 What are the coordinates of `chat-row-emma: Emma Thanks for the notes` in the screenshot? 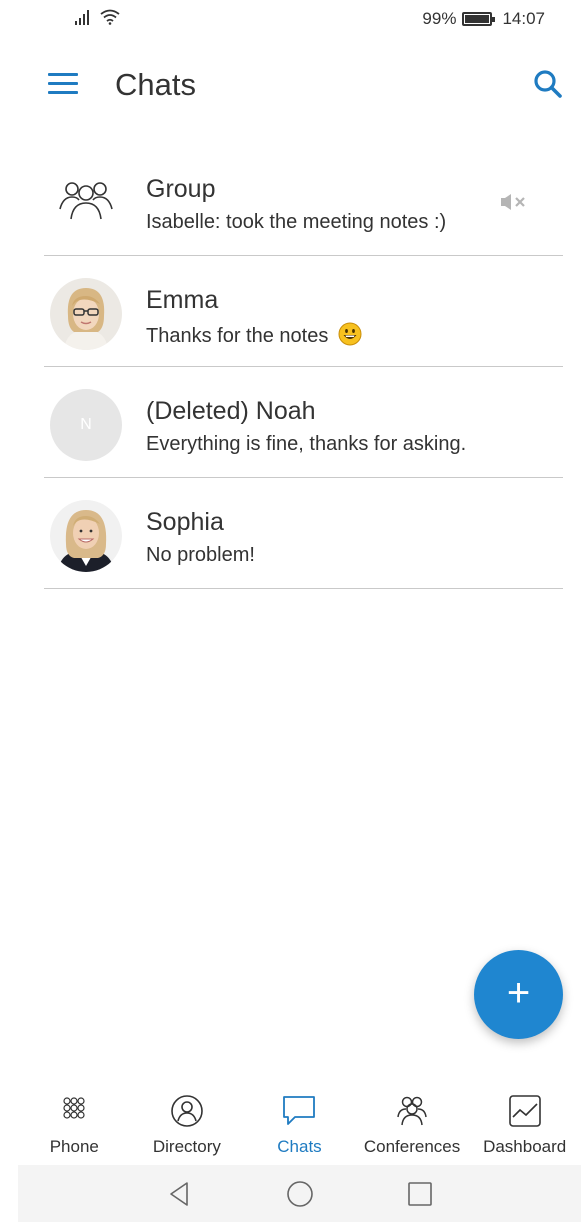 It's located at (303, 311).